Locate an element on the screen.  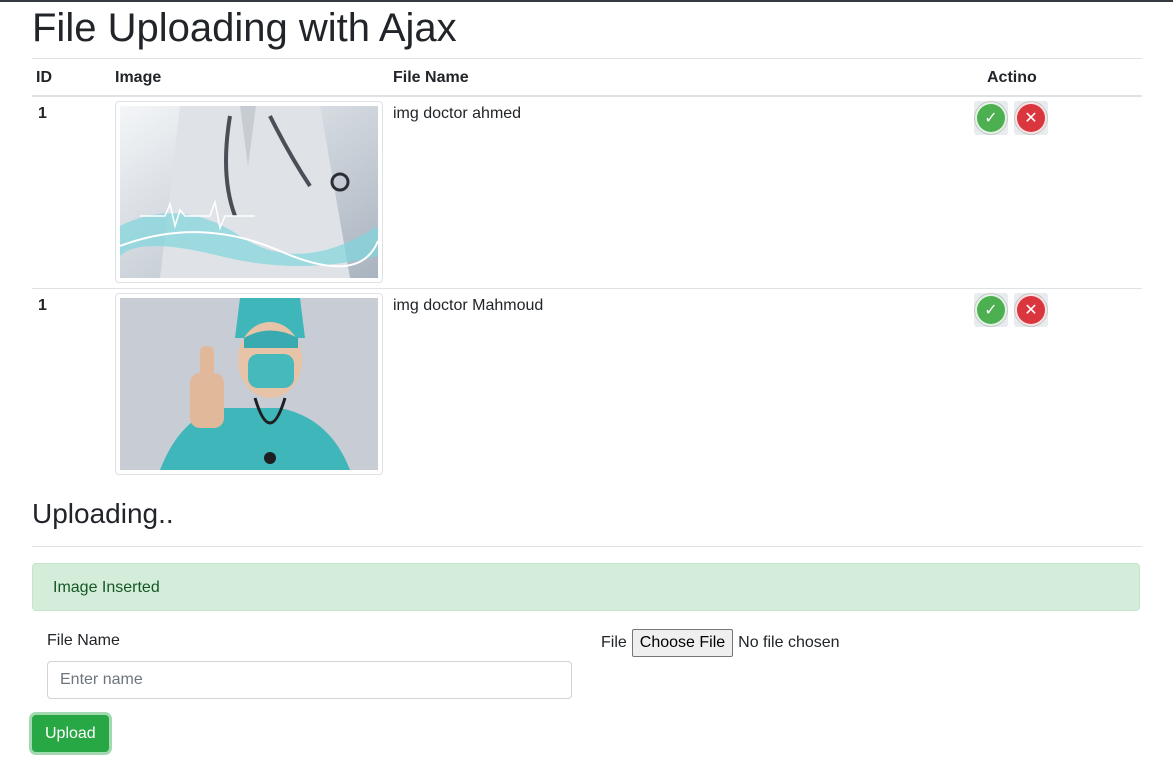
header-image: Image is located at coordinates (138, 77).